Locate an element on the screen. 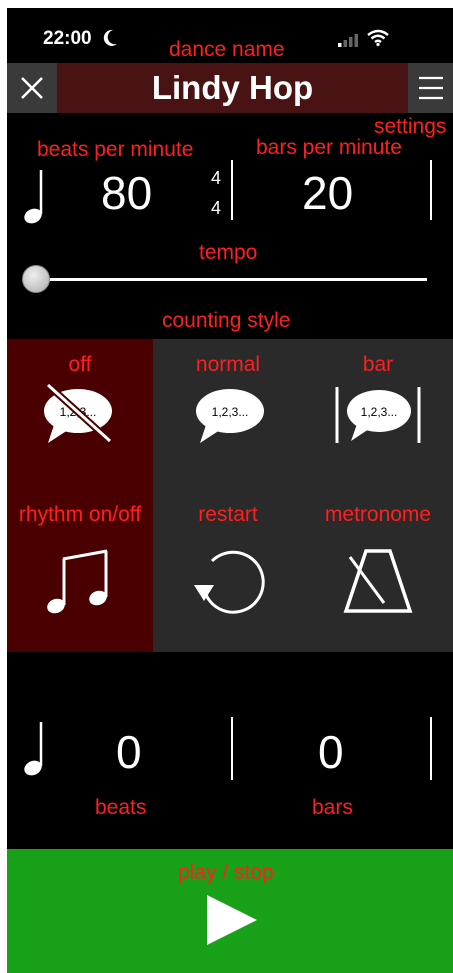 The image size is (453, 973). play-icon is located at coordinates (232, 920).